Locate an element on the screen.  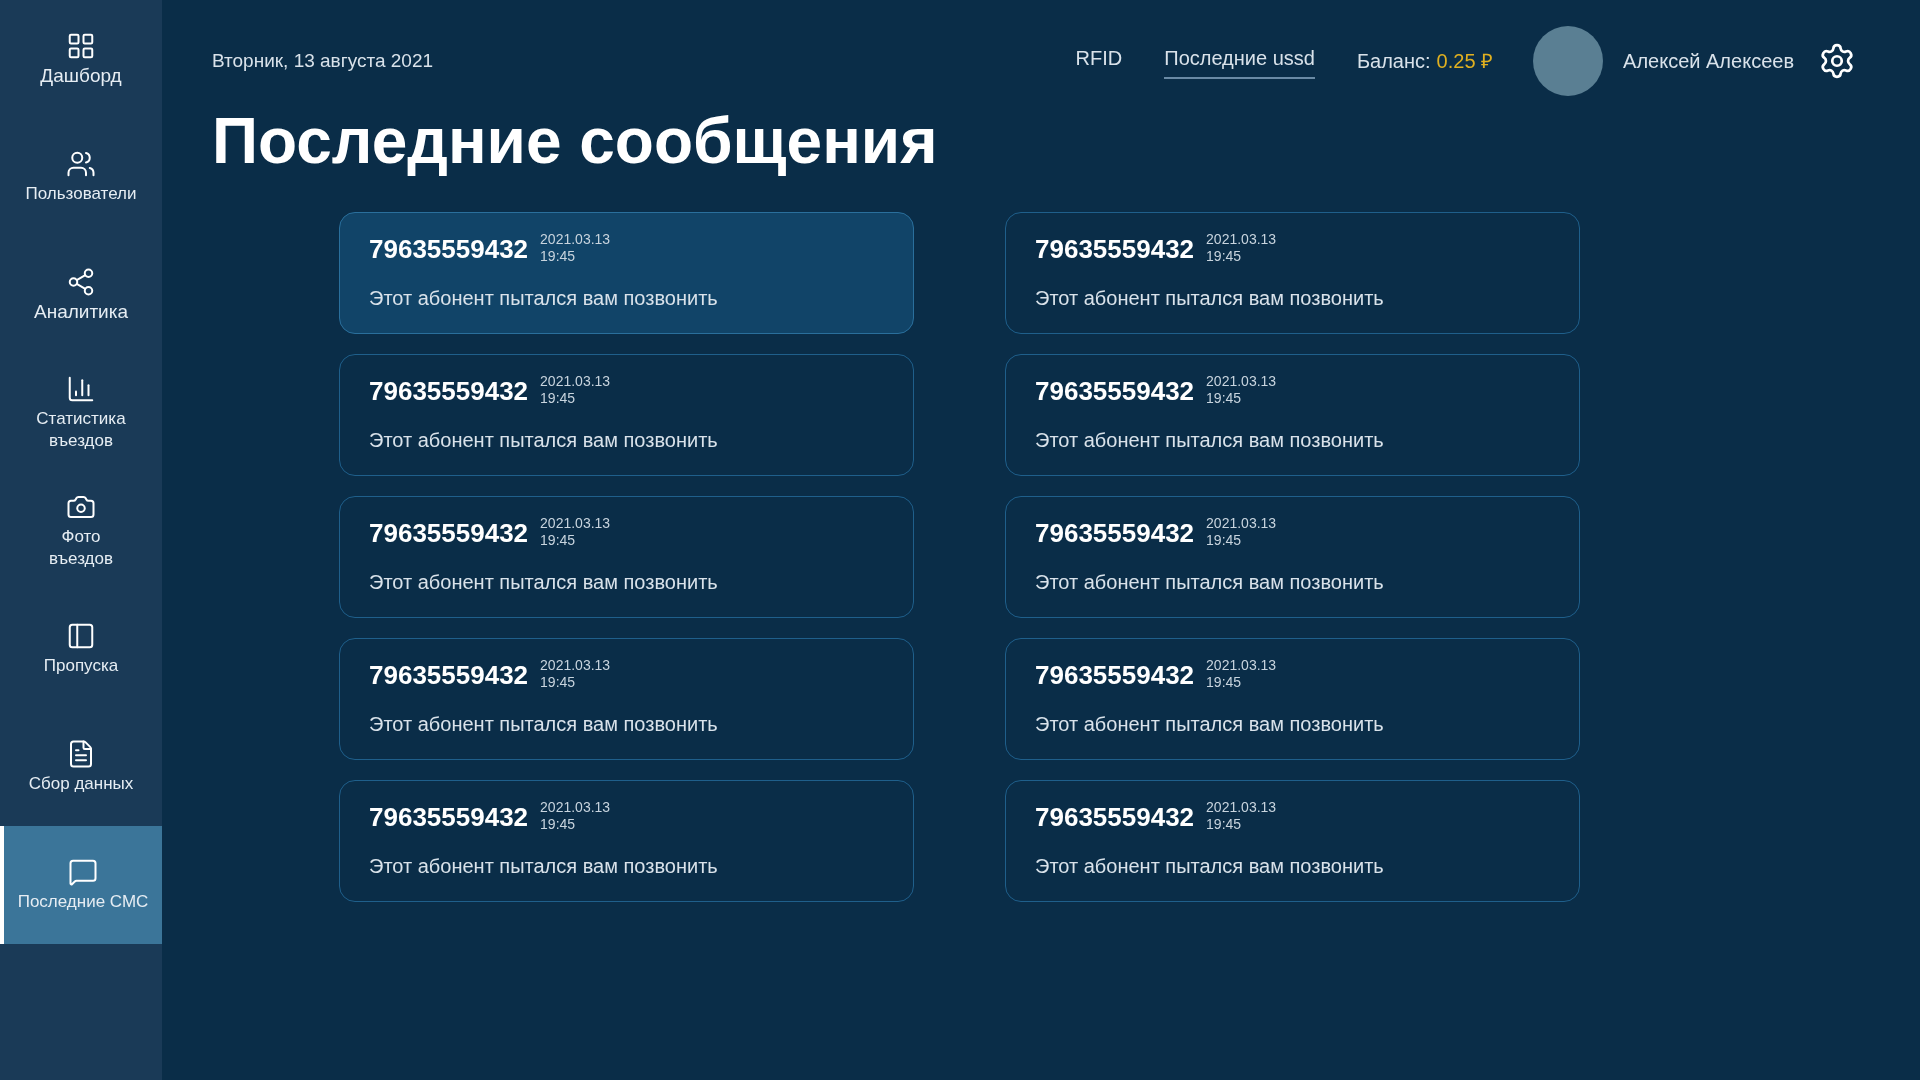
page-title: Последние сообщения is located at coordinates (575, 141).